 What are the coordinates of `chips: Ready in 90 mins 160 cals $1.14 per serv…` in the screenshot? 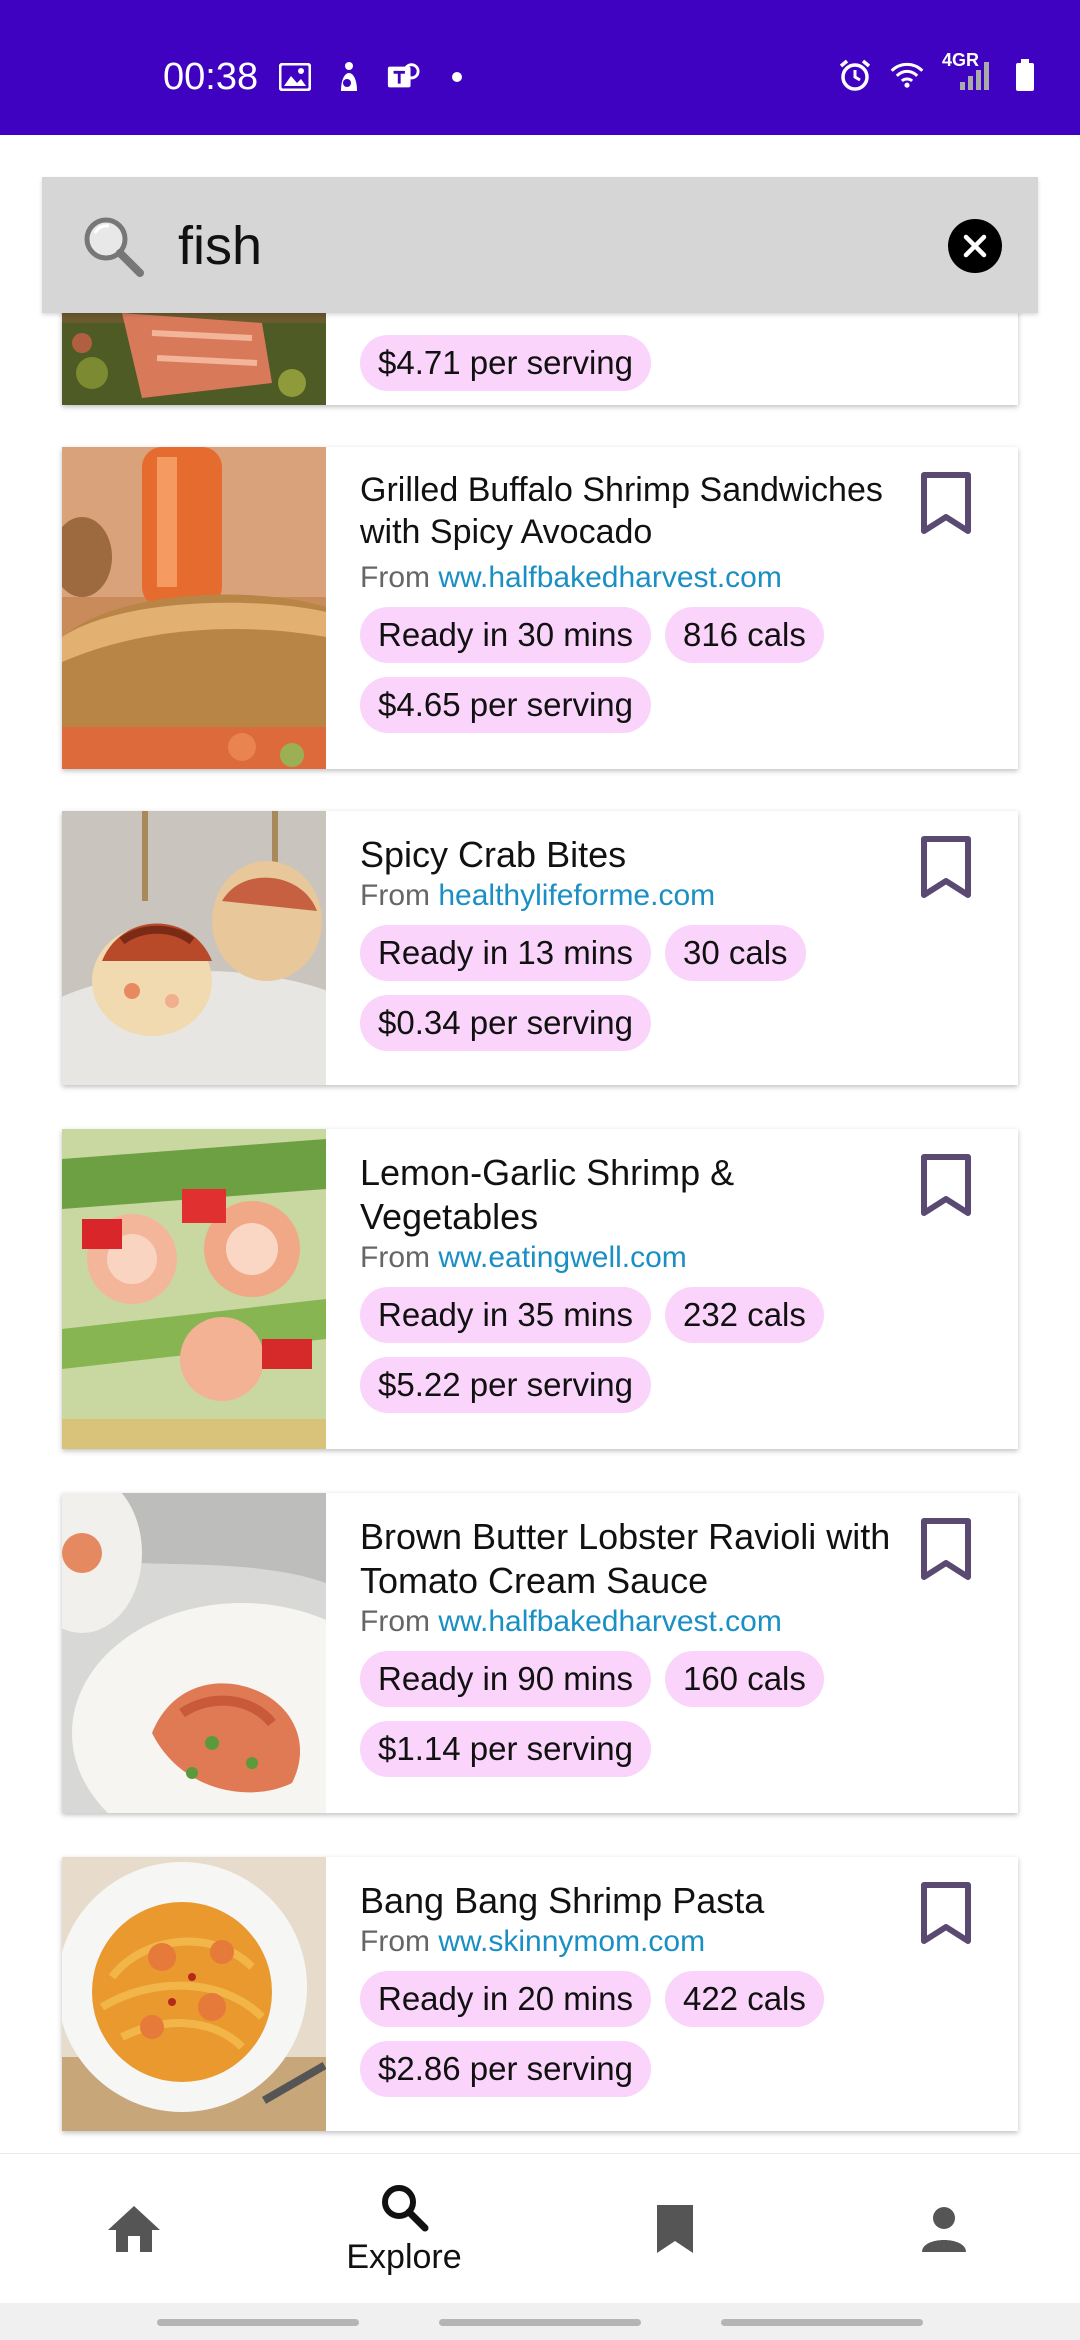 It's located at (620, 1714).